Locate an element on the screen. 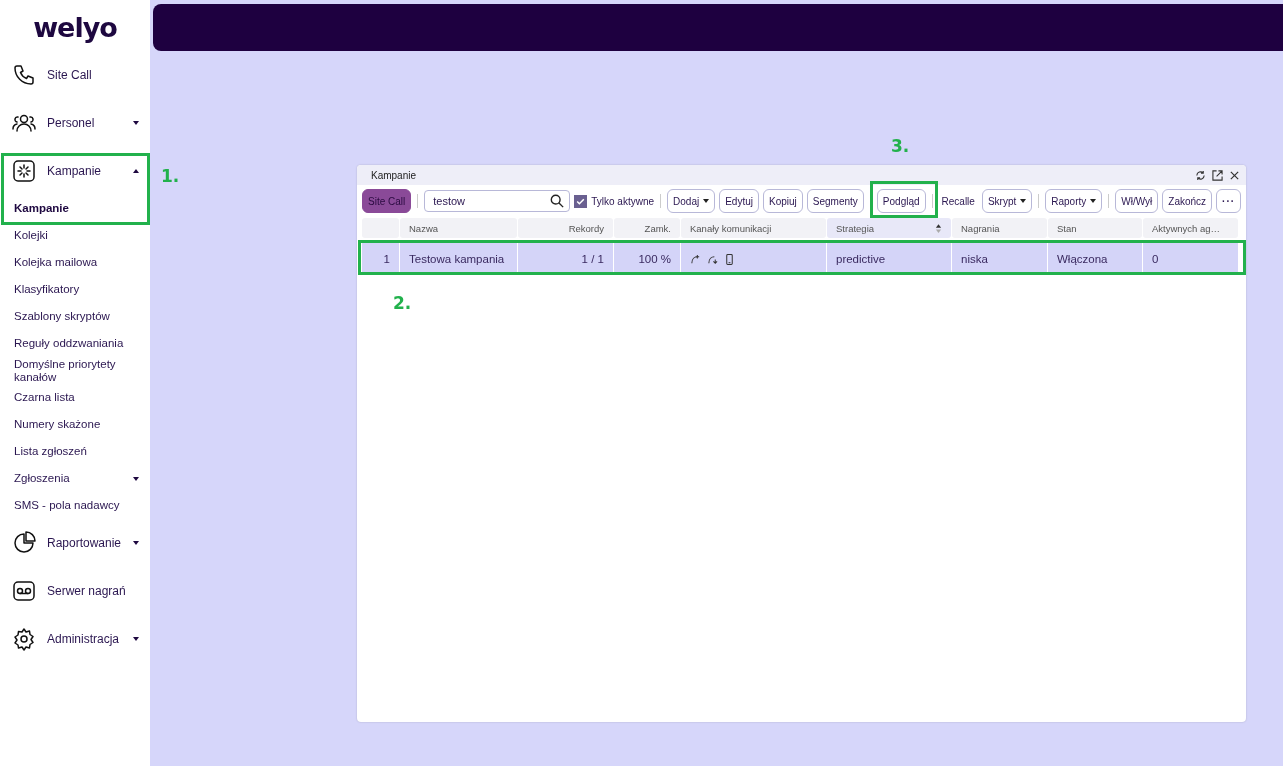  annotation-number: 1. is located at coordinates (170, 176).